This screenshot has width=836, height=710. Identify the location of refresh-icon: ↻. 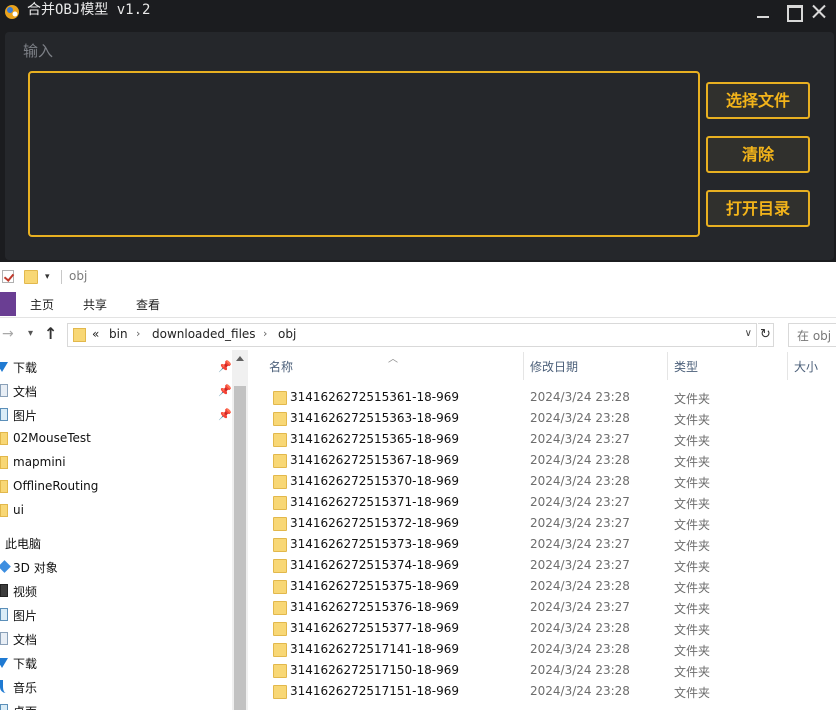
(766, 335).